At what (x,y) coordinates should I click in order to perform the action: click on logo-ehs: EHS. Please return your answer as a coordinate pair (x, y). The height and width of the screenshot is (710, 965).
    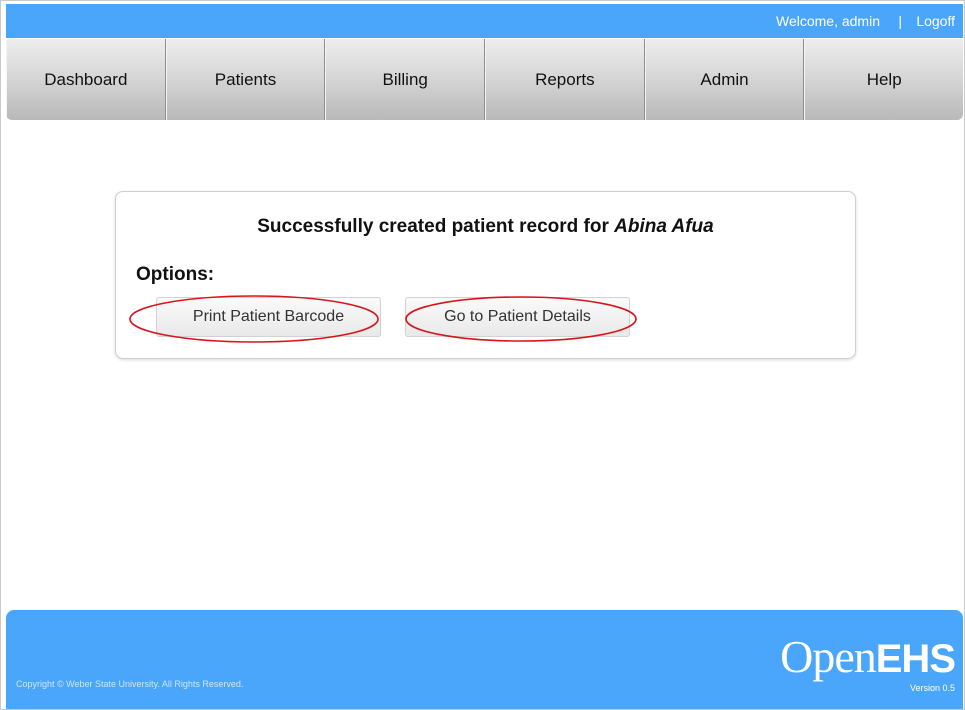
    Looking at the image, I should click on (915, 659).